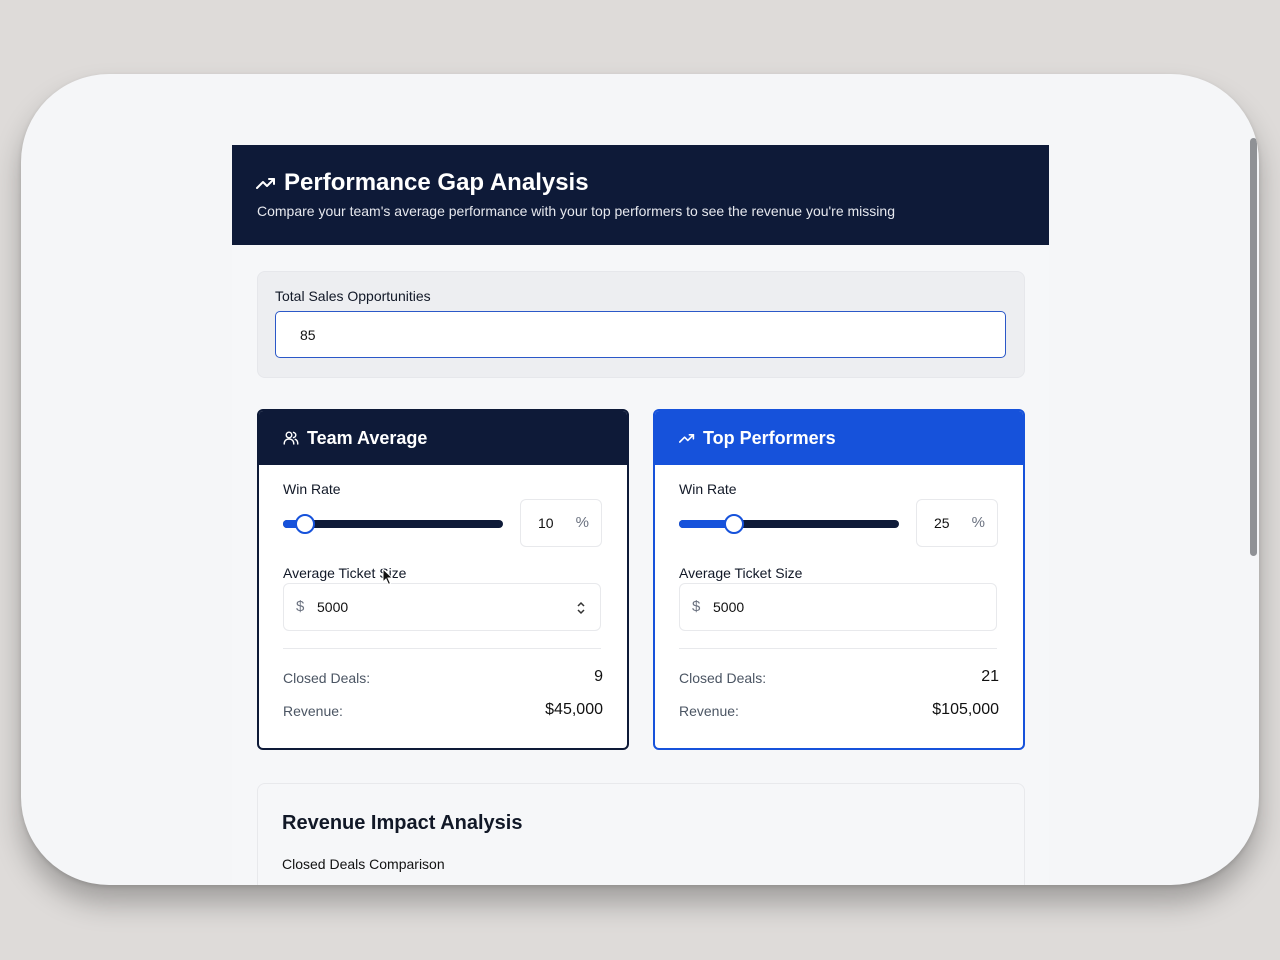 The image size is (1280, 960). What do you see at coordinates (367, 437) in the screenshot?
I see `team-average-title: Team Average` at bounding box center [367, 437].